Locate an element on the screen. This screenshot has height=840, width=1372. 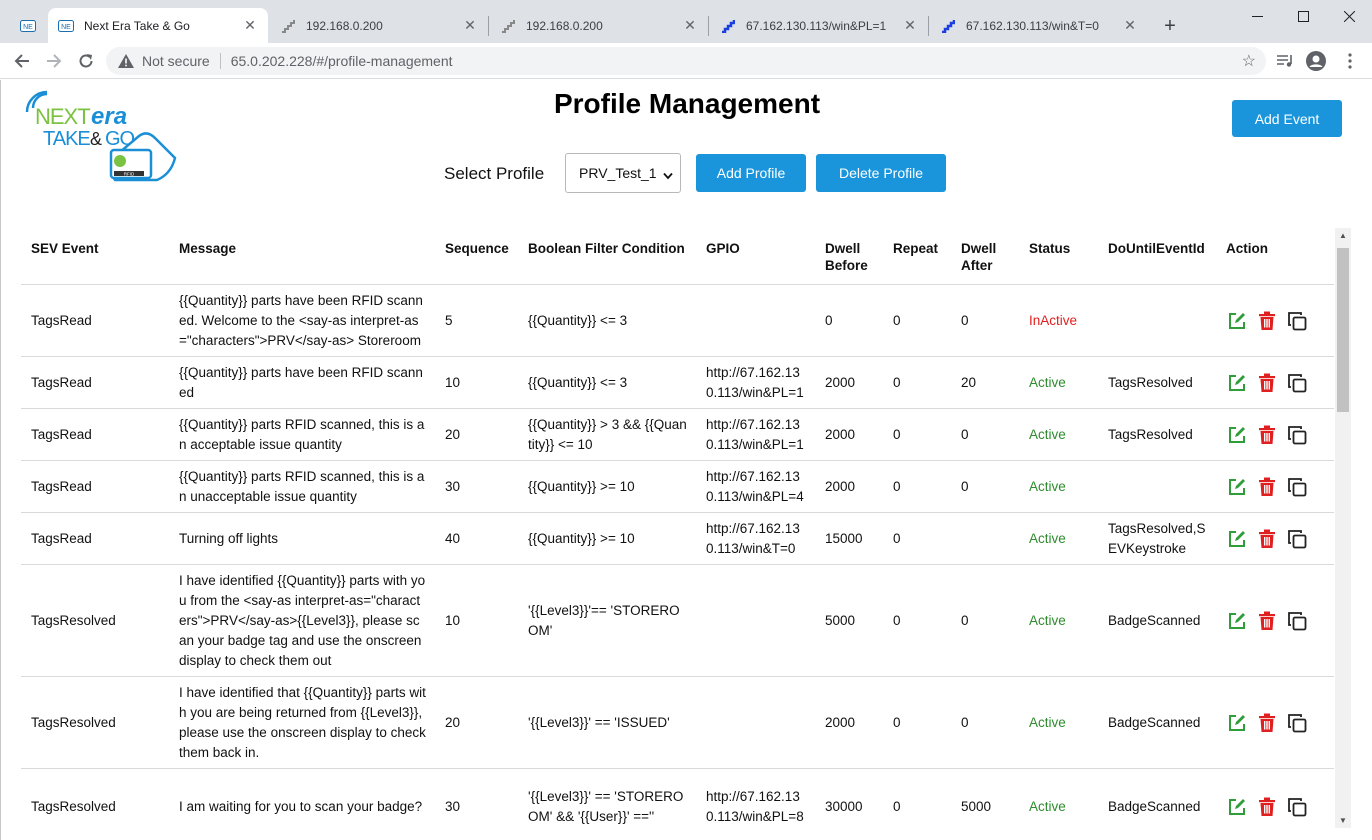
cell-gpio: http://67.162.130.113/win&PL=1 is located at coordinates (755, 434).